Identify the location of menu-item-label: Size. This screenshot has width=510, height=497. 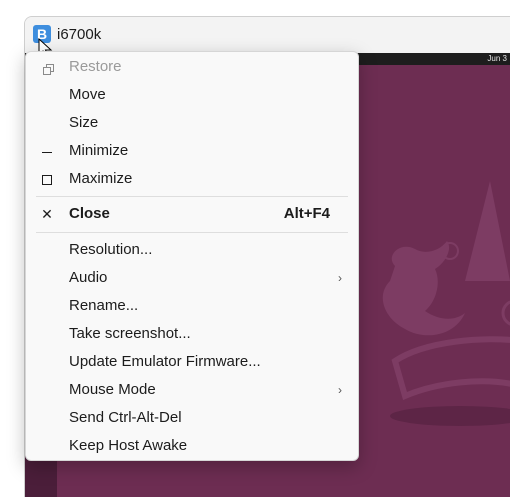
(84, 122).